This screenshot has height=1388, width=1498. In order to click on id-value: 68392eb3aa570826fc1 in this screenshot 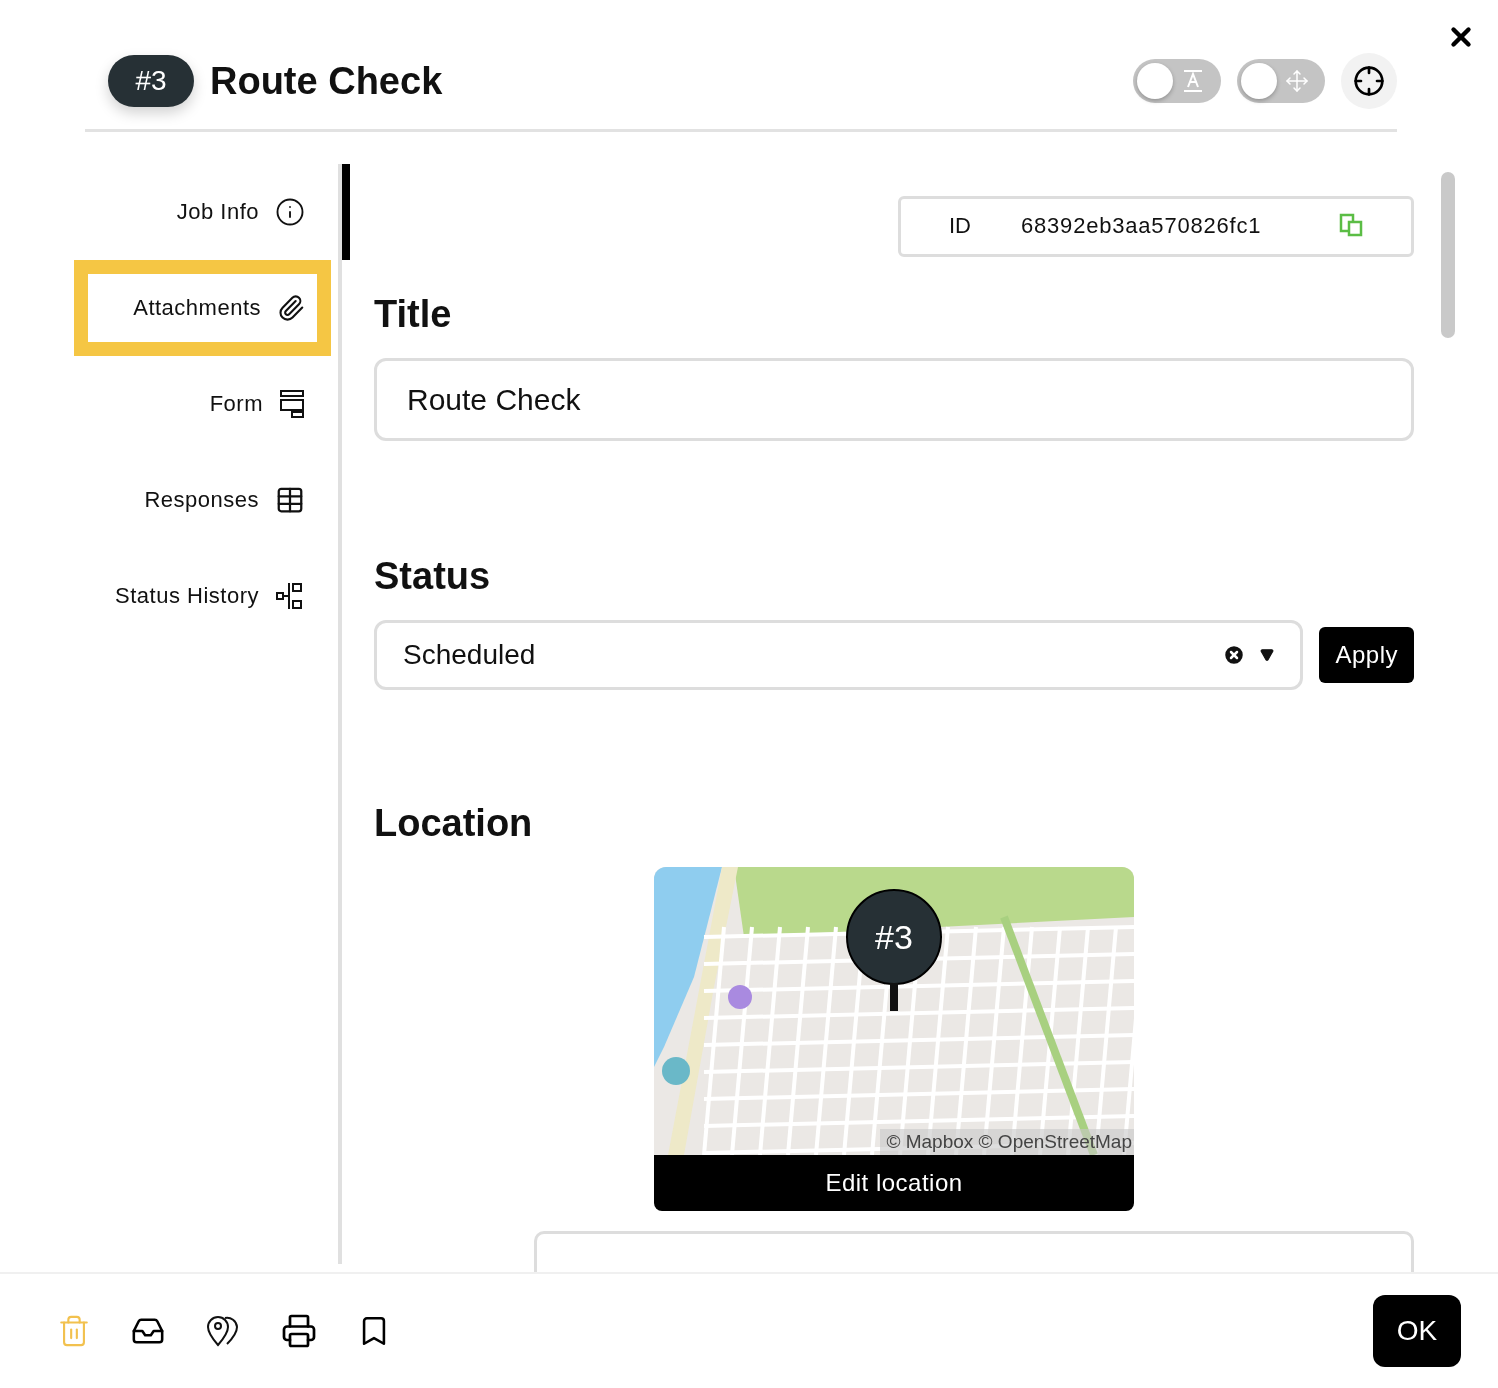, I will do `click(1141, 226)`.